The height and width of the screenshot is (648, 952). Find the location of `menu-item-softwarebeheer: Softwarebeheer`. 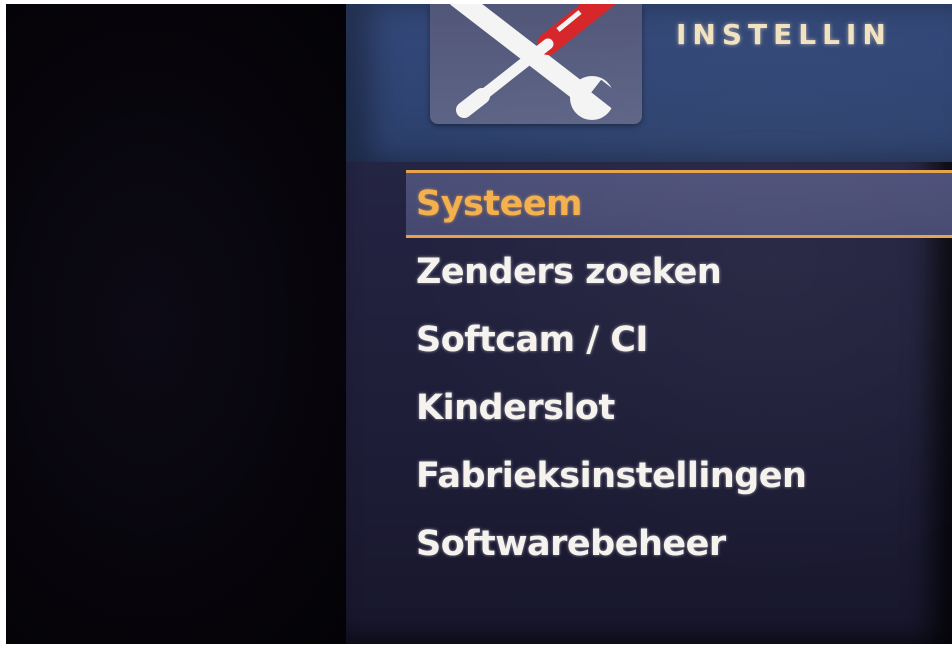

menu-item-softwarebeheer: Softwarebeheer is located at coordinates (679, 544).